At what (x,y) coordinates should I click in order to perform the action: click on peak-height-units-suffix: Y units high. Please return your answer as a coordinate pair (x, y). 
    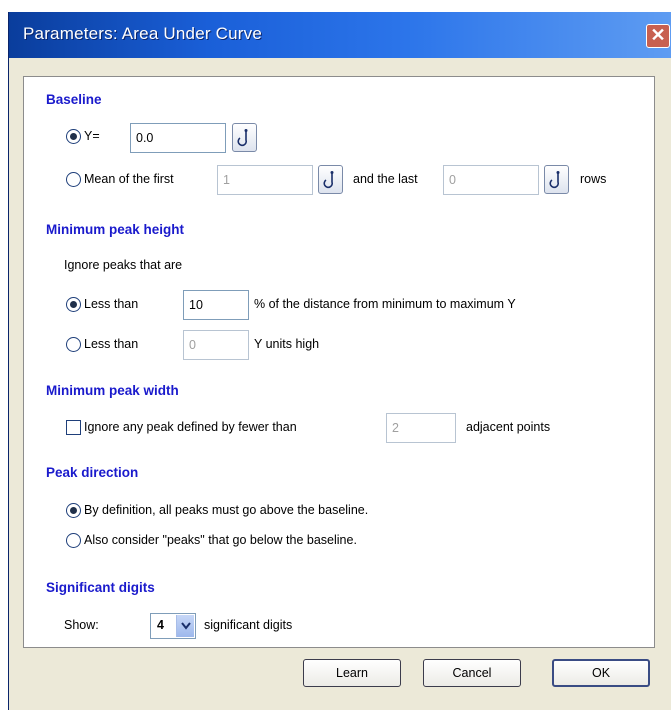
    Looking at the image, I should click on (287, 344).